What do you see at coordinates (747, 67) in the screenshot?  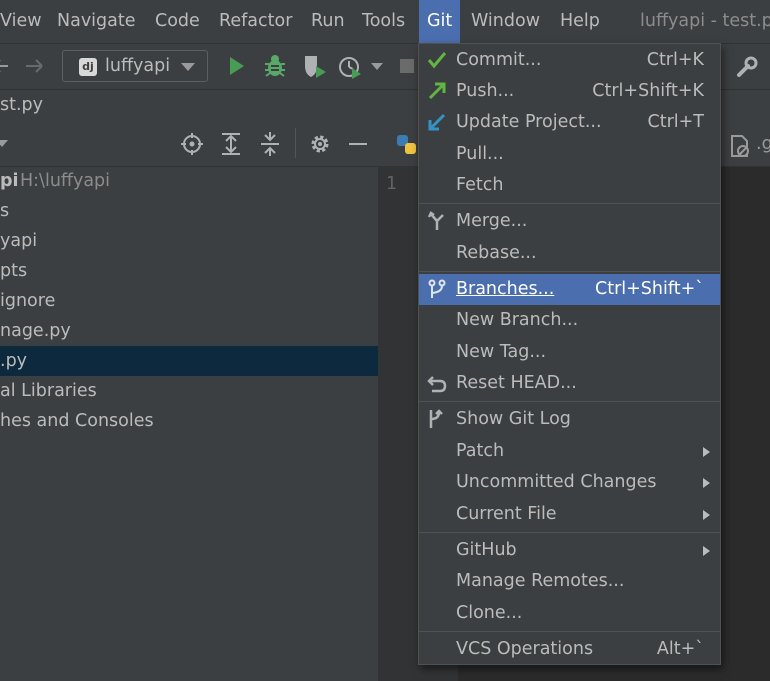 I see `wrench-settings-icon` at bounding box center [747, 67].